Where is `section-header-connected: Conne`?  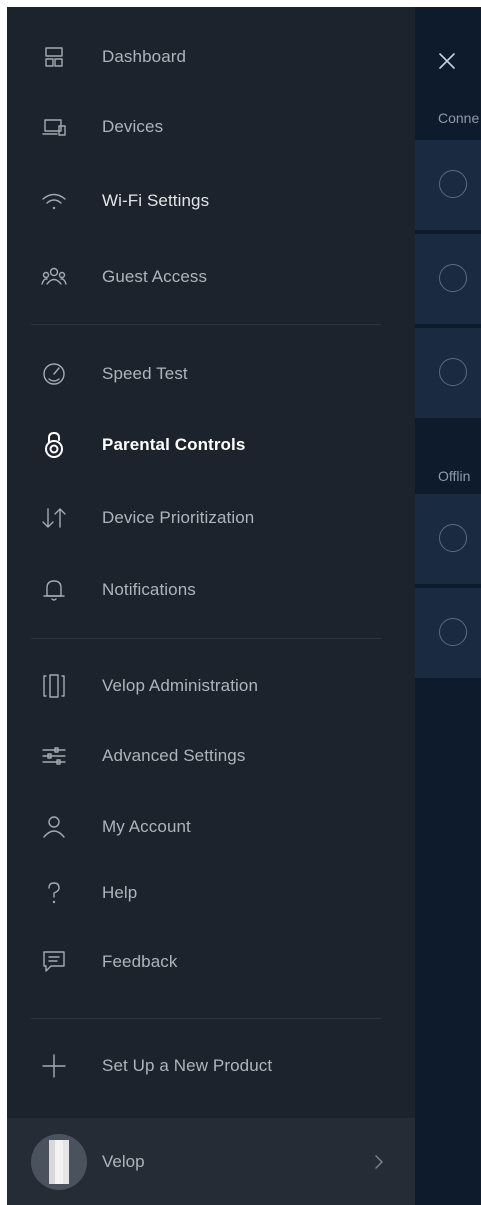 section-header-connected: Conne is located at coordinates (459, 118).